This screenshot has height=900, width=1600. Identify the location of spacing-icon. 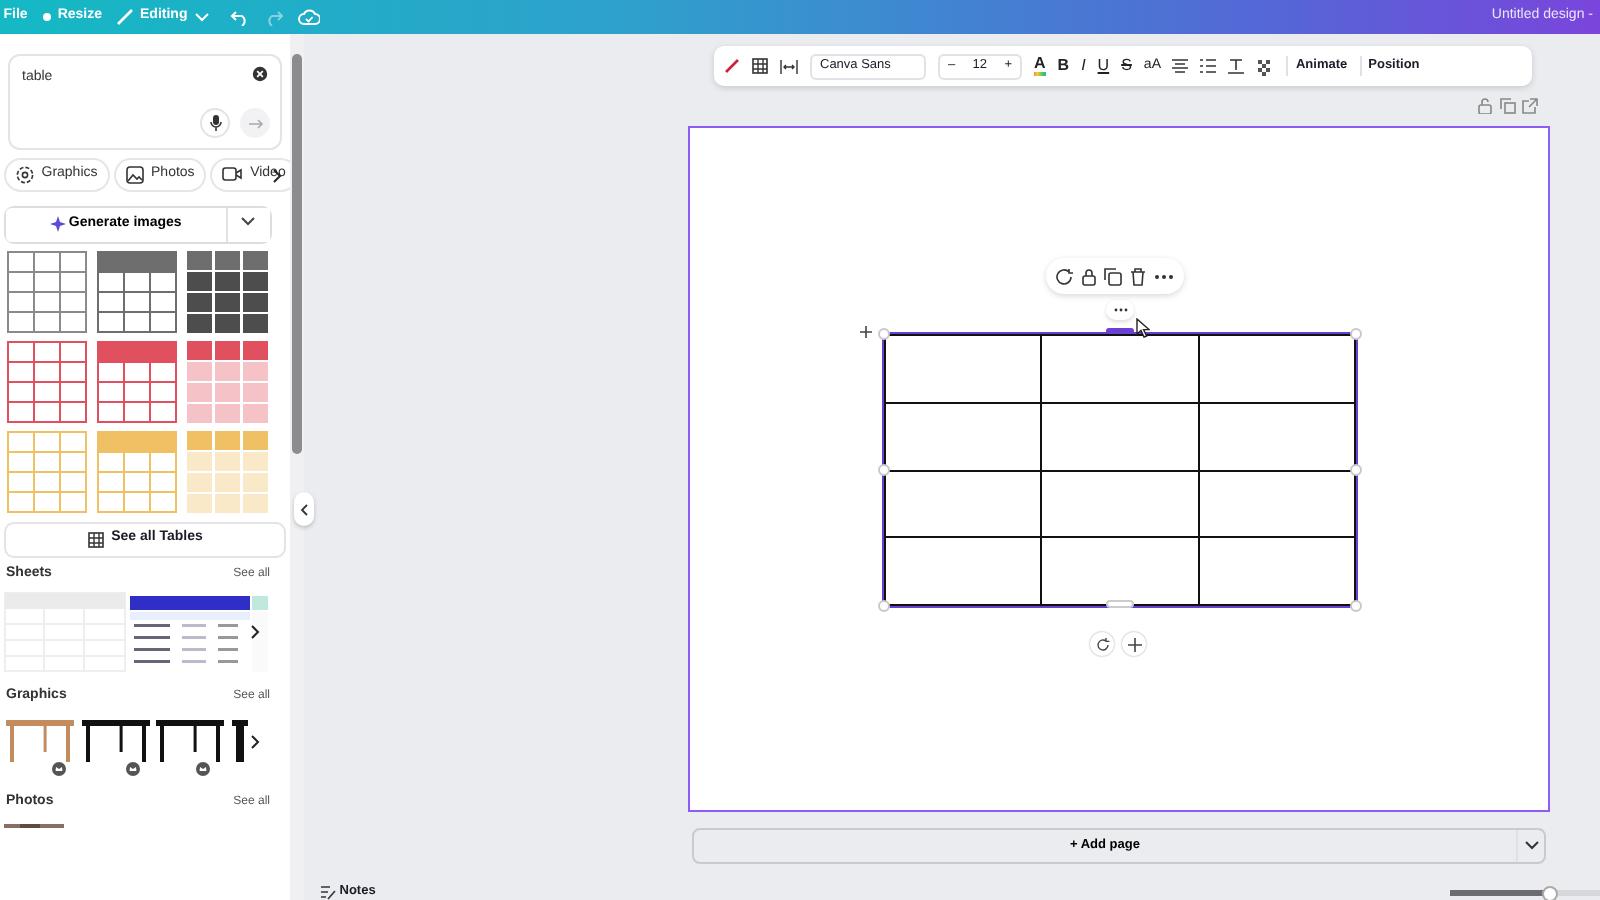
(789, 66).